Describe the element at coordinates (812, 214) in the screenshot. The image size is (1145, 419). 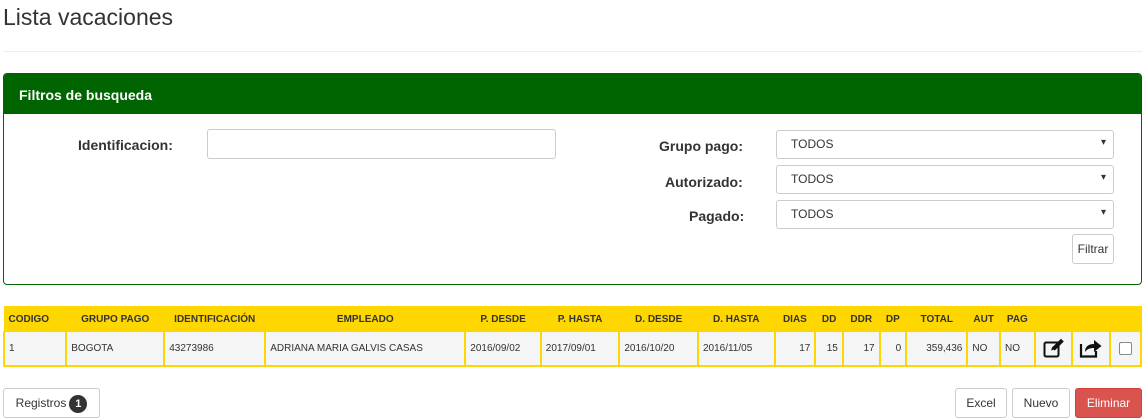
I see `pagado-value: TODOS` at that location.